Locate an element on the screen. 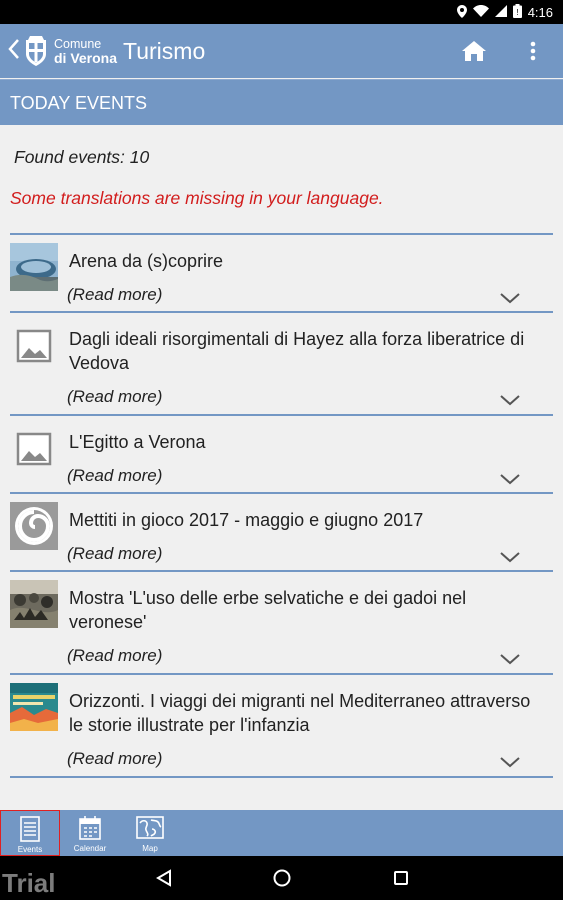 Image resolution: width=563 pixels, height=900 pixels. comune-logo-text: Comune di Verona is located at coordinates (85, 51).